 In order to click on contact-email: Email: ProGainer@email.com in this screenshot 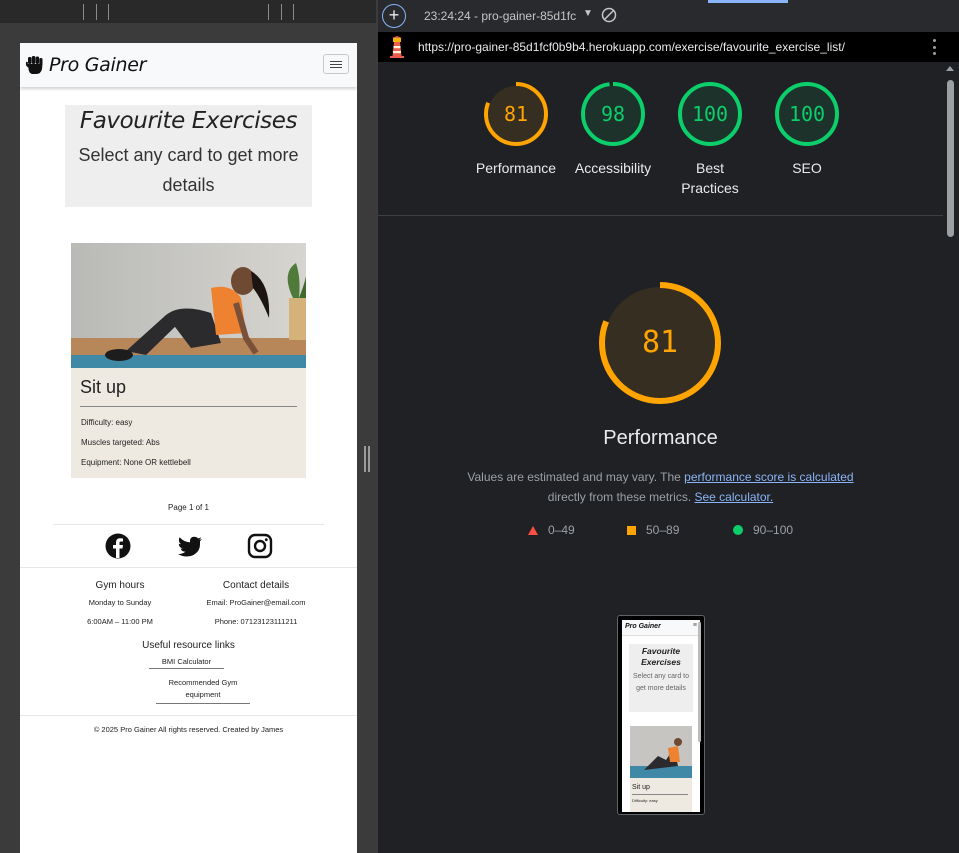, I will do `click(256, 602)`.